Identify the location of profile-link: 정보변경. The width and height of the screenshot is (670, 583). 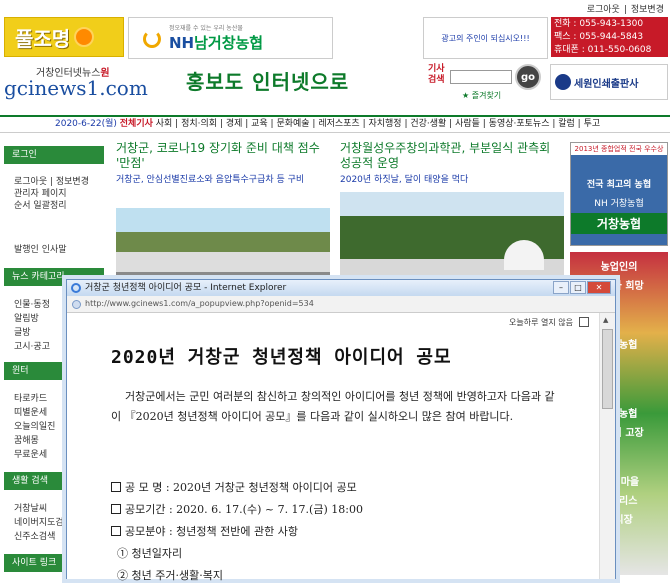
(647, 10).